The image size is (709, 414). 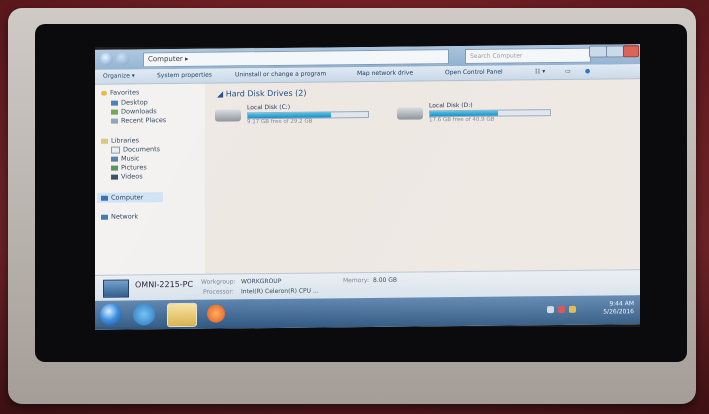 What do you see at coordinates (462, 120) in the screenshot?
I see `drive-free-space: 17.6 GB free of 40.9 GB` at bounding box center [462, 120].